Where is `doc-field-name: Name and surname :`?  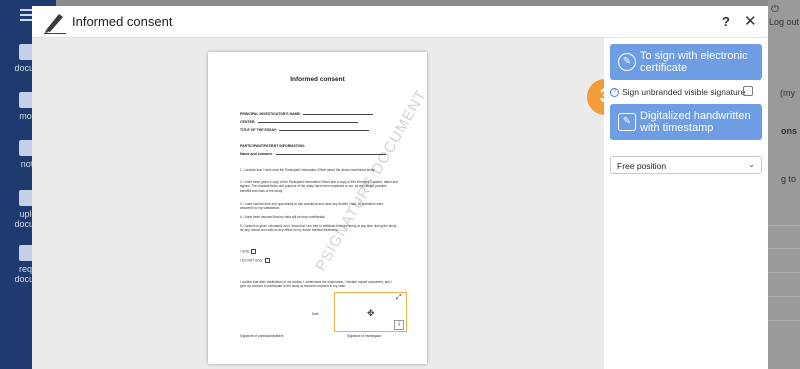 doc-field-name: Name and surname : is located at coordinates (313, 154).